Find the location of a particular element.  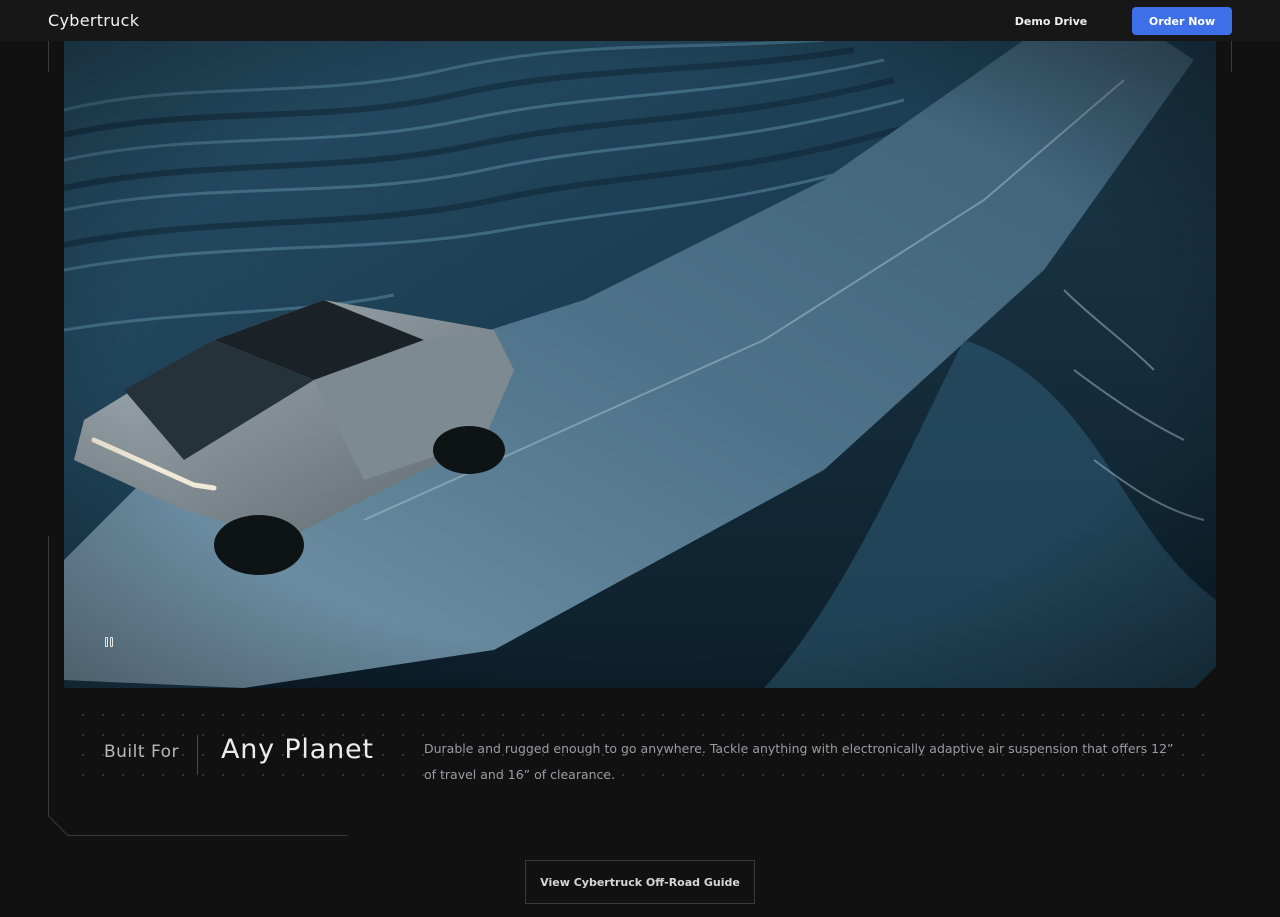

pause-button is located at coordinates (110, 642).